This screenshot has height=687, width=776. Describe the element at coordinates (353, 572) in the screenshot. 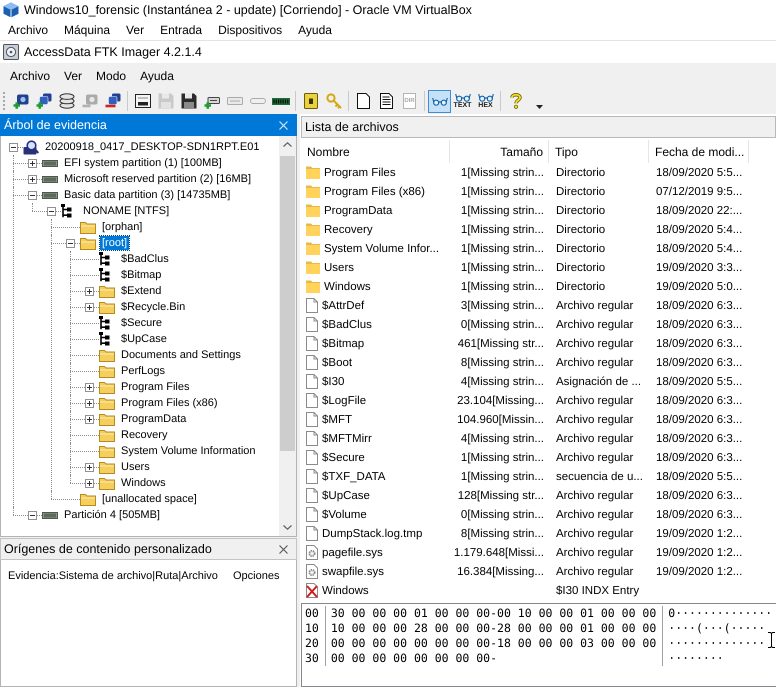

I see `file-name: swapfile.sys` at that location.